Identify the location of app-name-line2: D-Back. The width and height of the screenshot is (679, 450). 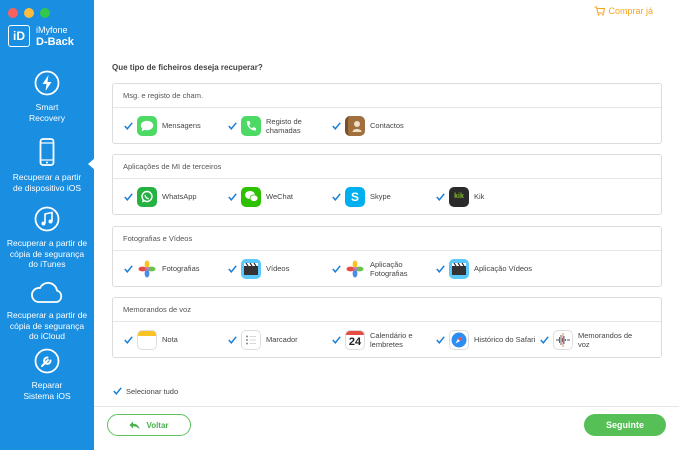
(55, 42).